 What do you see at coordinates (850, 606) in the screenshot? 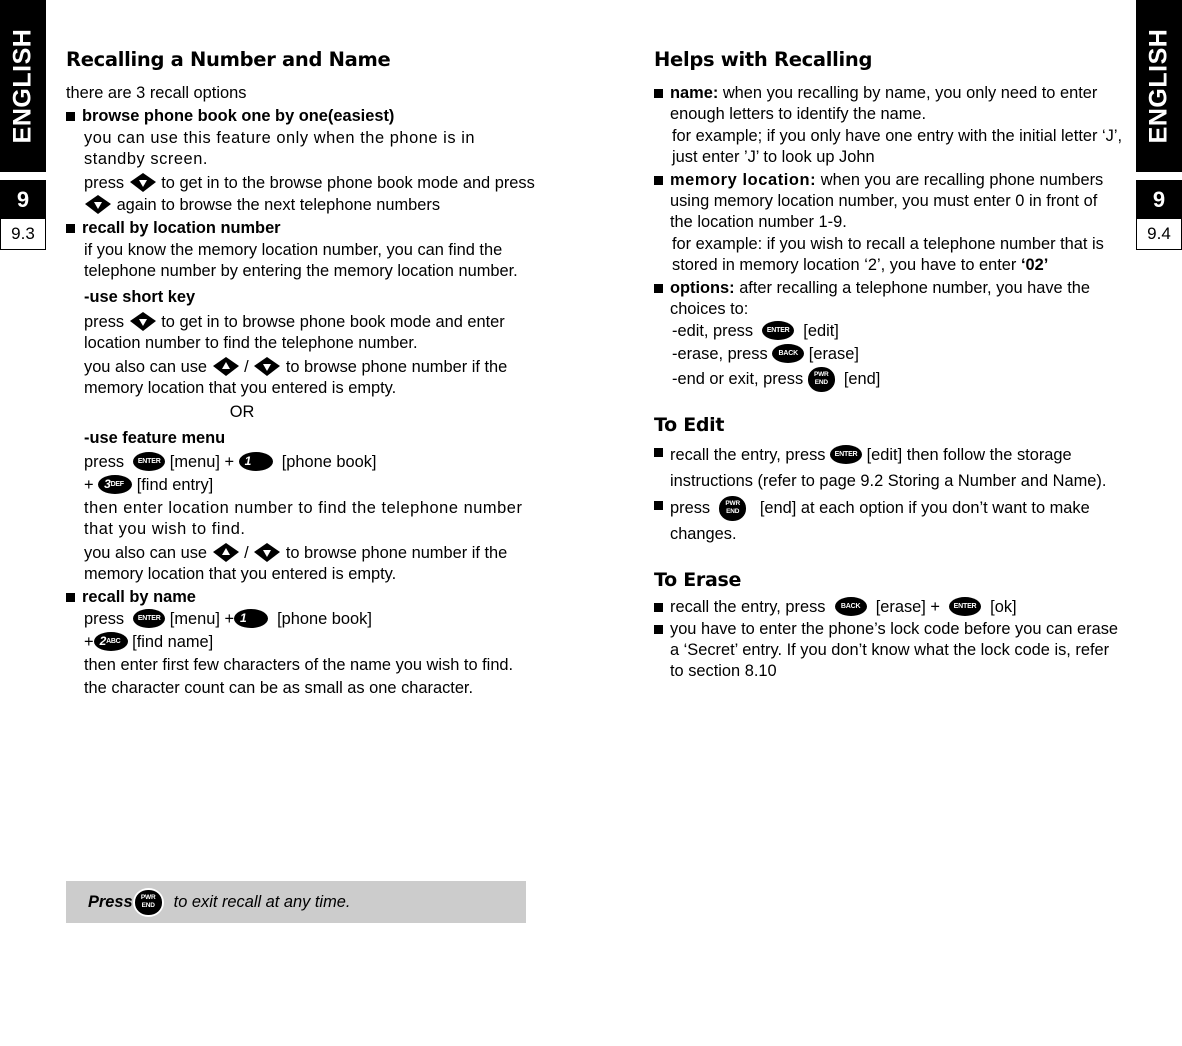
I see `back-key-icon: BACK` at bounding box center [850, 606].